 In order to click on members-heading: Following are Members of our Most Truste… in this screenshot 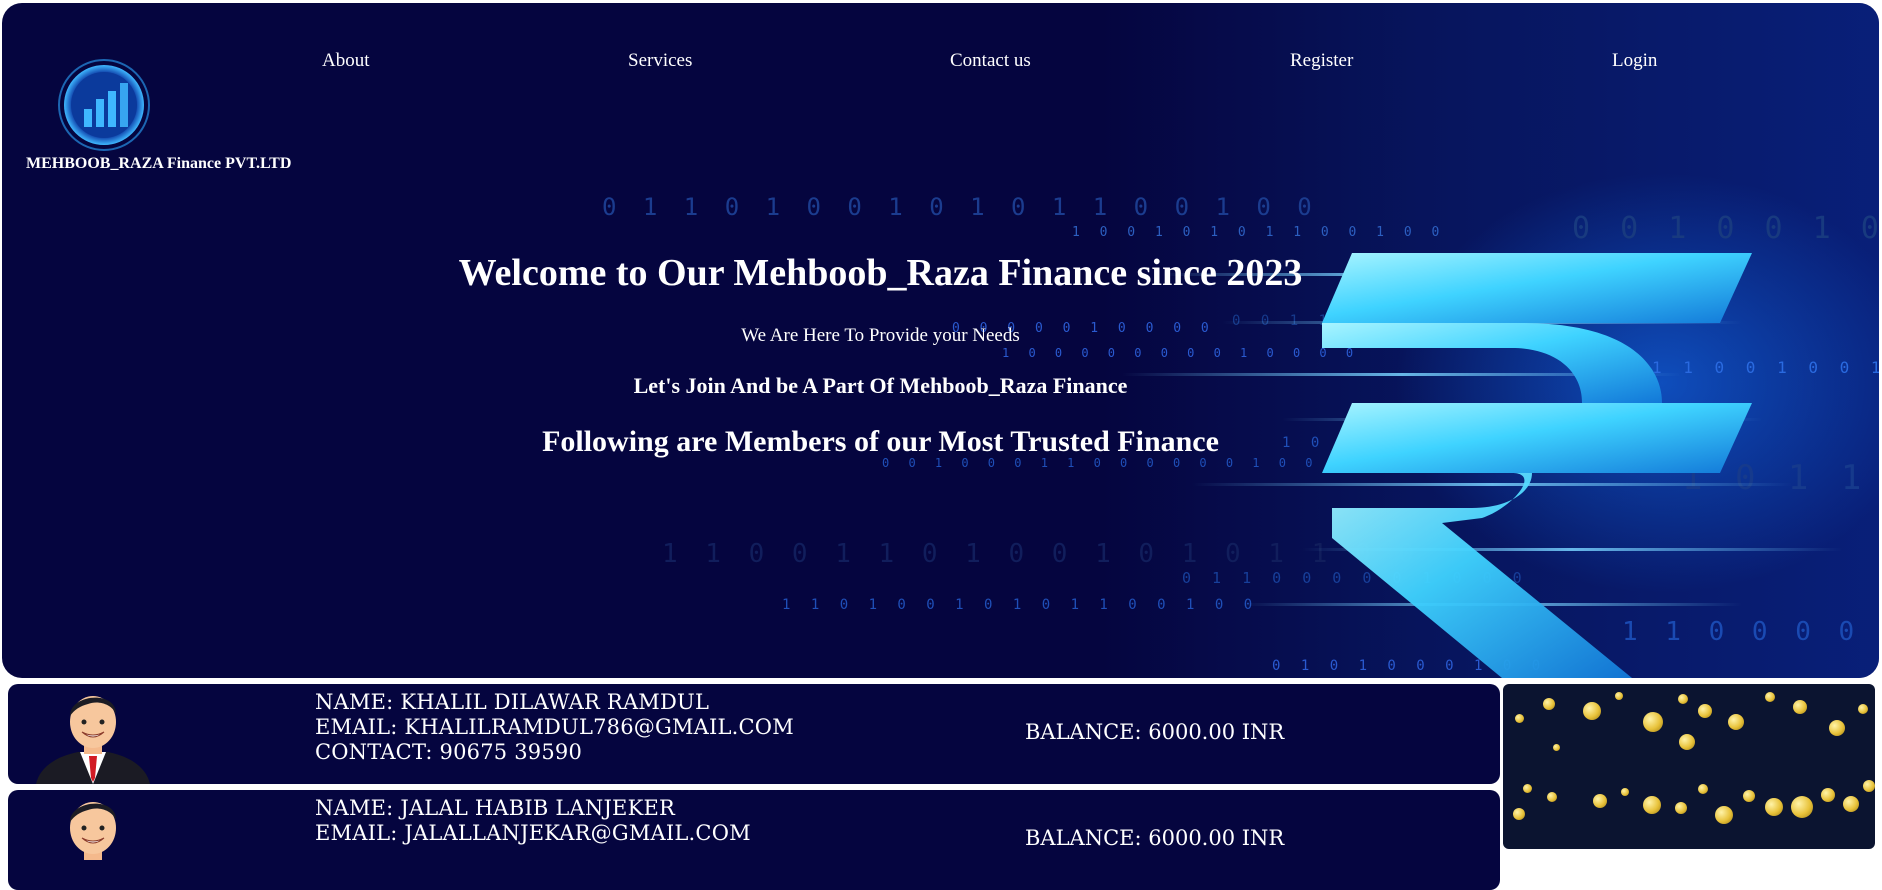, I will do `click(880, 441)`.